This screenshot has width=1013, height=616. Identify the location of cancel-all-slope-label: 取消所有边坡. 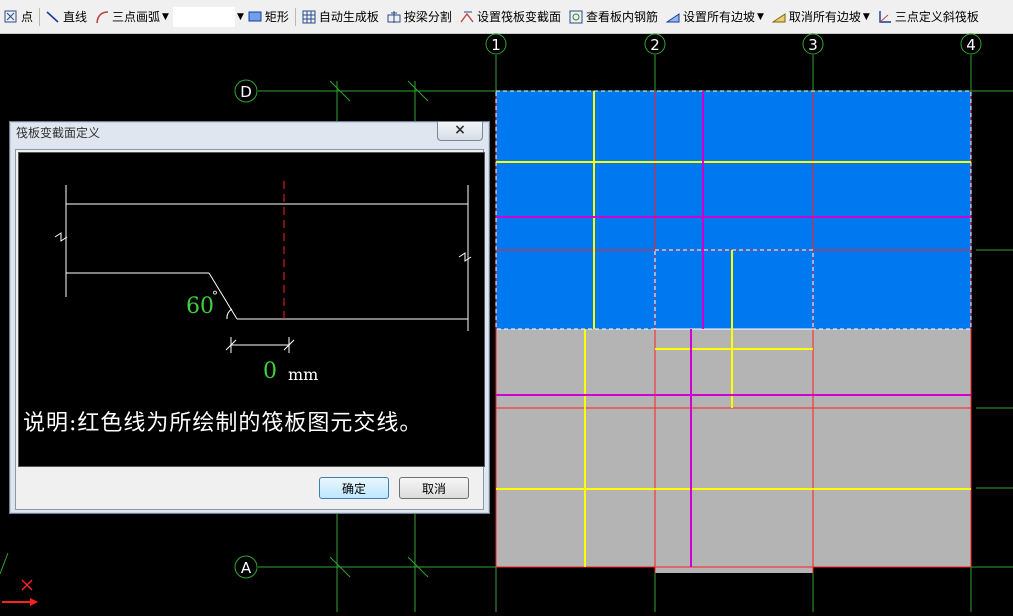
(824, 17).